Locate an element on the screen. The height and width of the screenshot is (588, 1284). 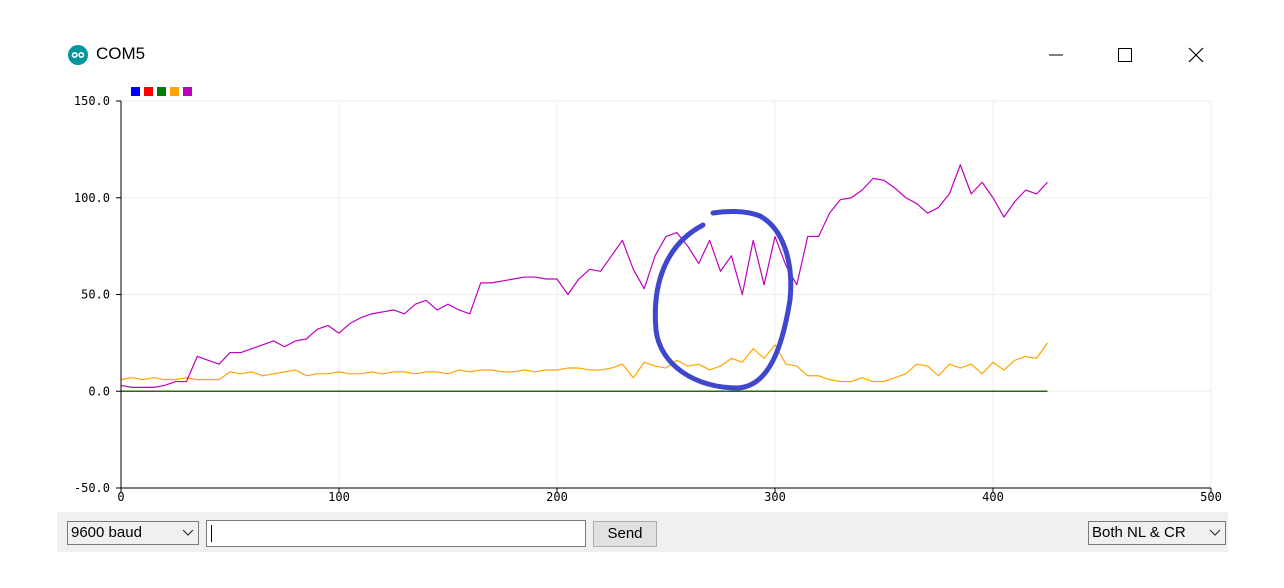
serial-controls-bar: 9600 baud Send Both NL & CR is located at coordinates (642, 532).